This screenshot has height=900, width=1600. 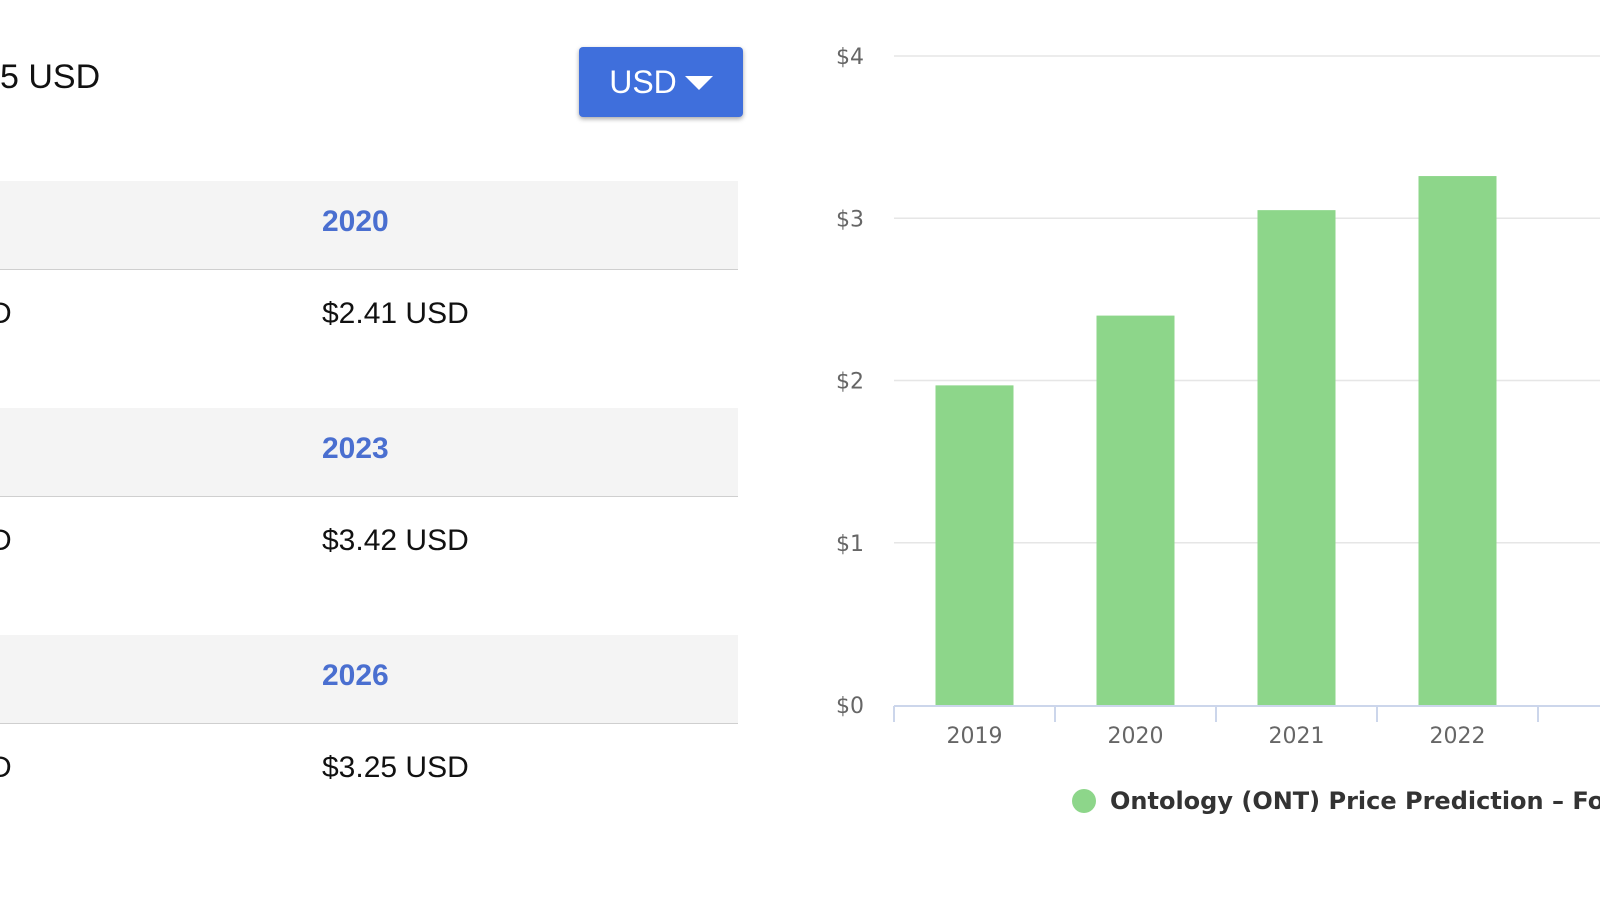 What do you see at coordinates (369, 566) in the screenshot?
I see `table-row: D $3.42 USD` at bounding box center [369, 566].